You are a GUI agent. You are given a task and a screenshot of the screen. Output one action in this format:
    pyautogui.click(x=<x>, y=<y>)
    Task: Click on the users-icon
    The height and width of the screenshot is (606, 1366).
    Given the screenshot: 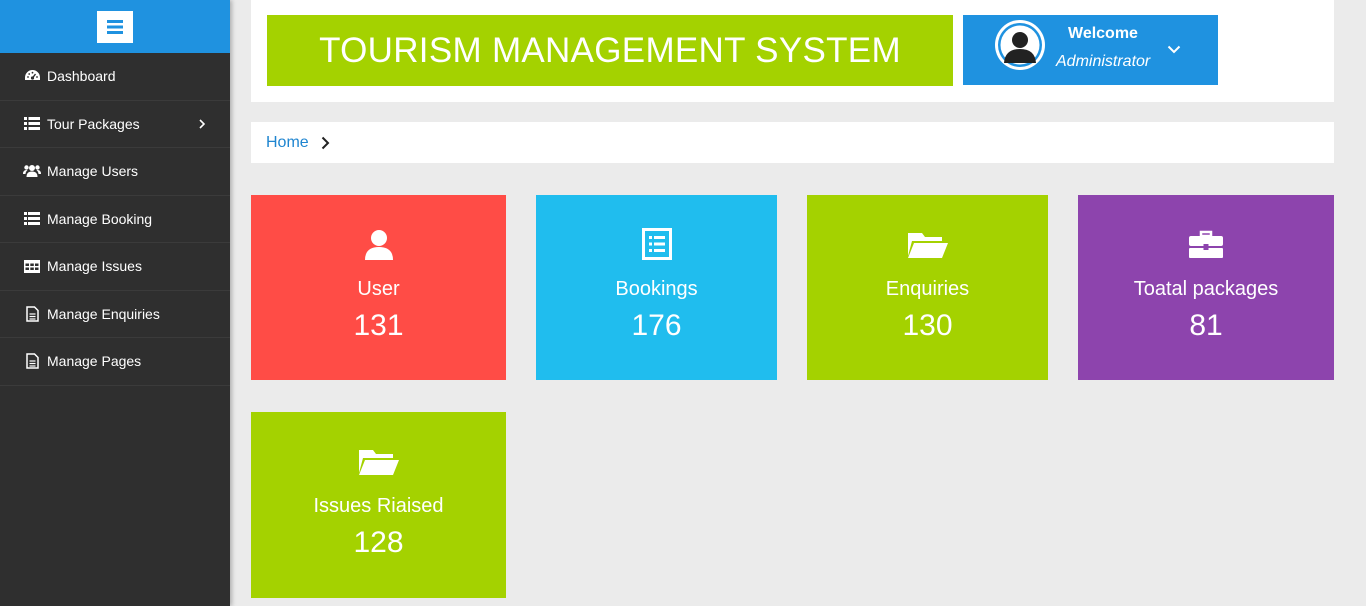 What is the action you would take?
    pyautogui.click(x=32, y=171)
    